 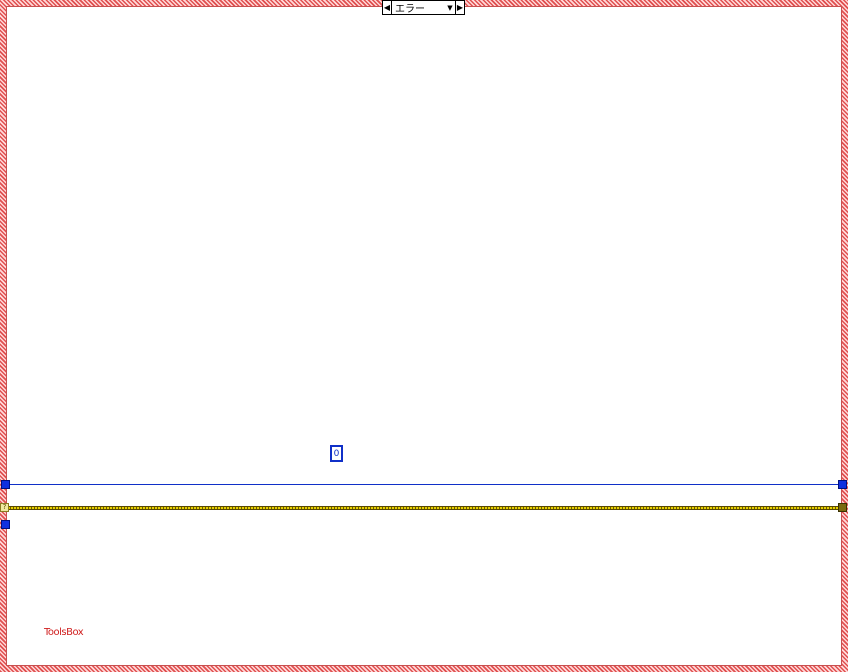 I want to click on integer-wire, so click(x=424, y=484).